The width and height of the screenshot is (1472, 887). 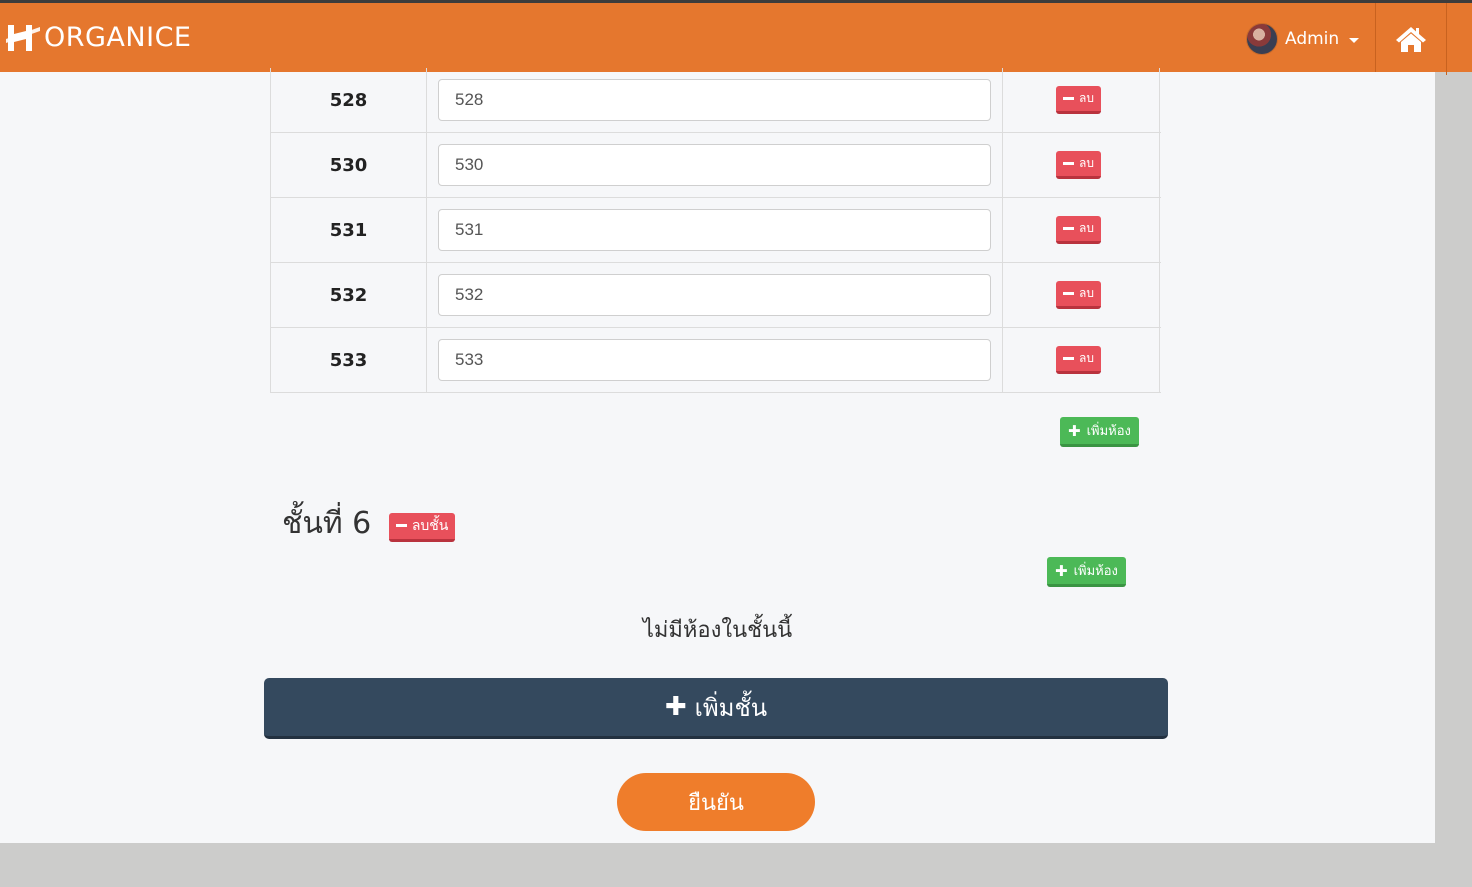 I want to click on room-number: 531, so click(x=348, y=230).